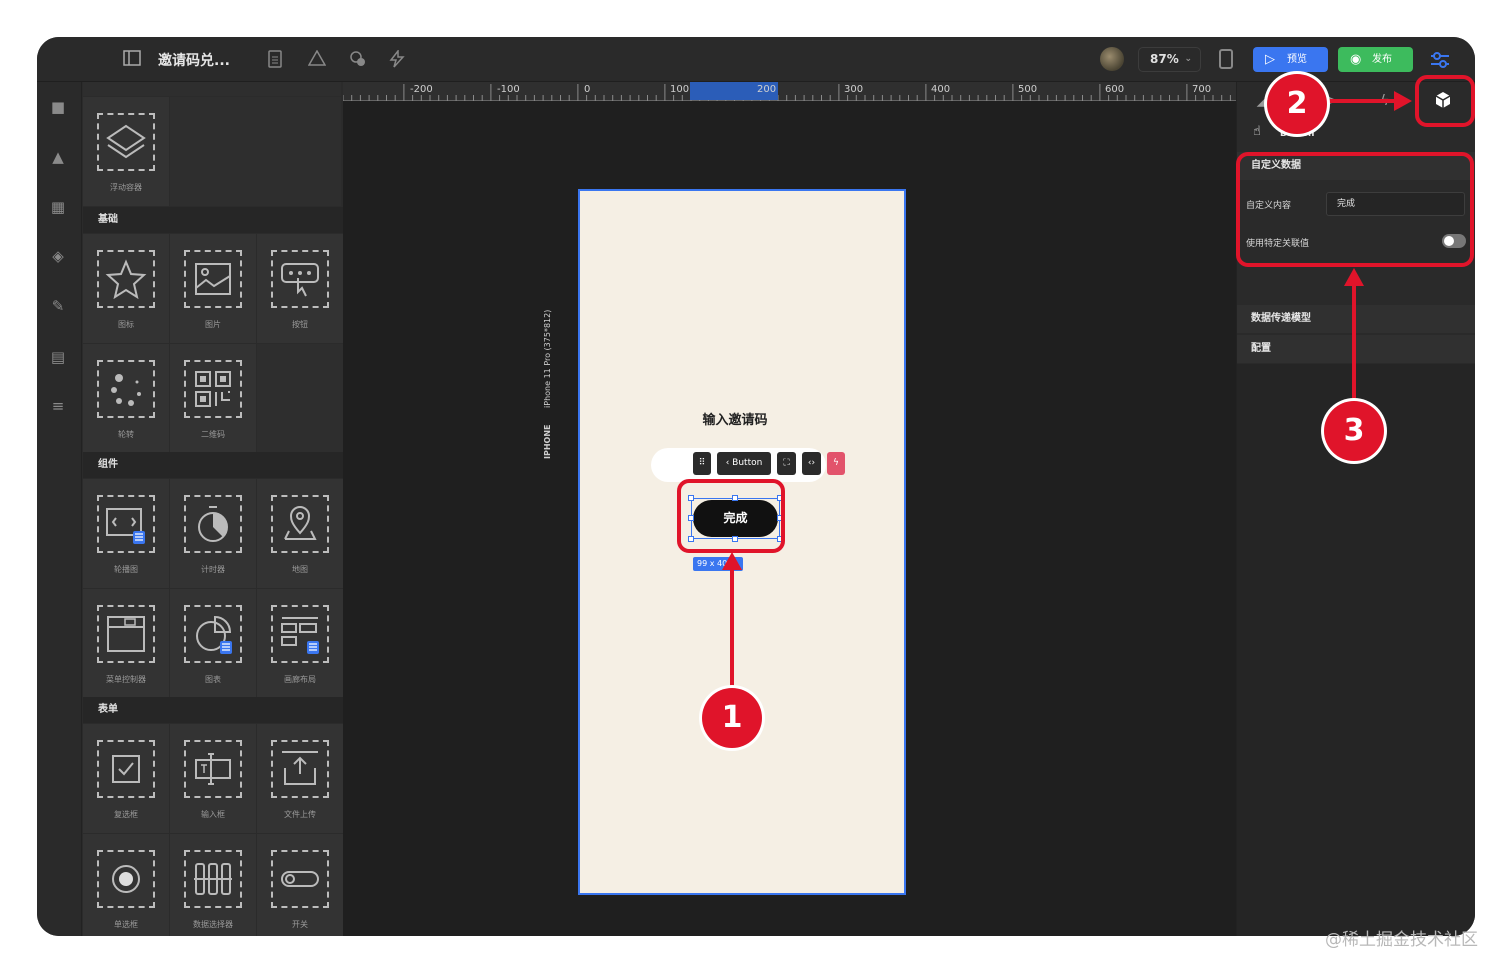 This screenshot has width=1512, height=973. I want to click on data-model-section: 数据传递模型, so click(1356, 319).